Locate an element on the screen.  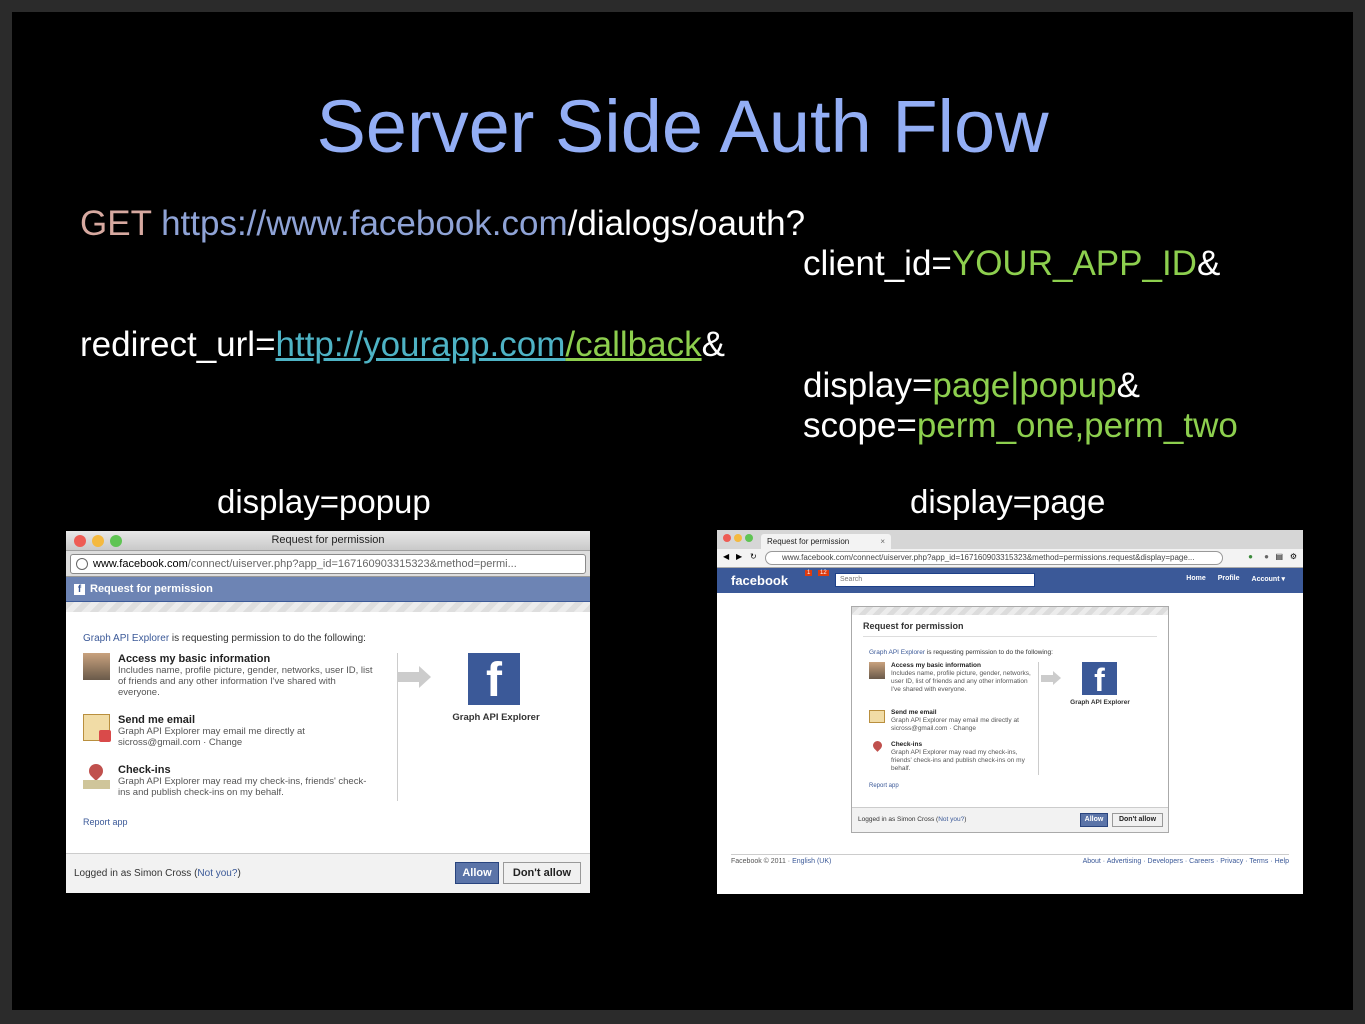
param-scope: scope=perm_one,perm_two is located at coordinates (1020, 426).